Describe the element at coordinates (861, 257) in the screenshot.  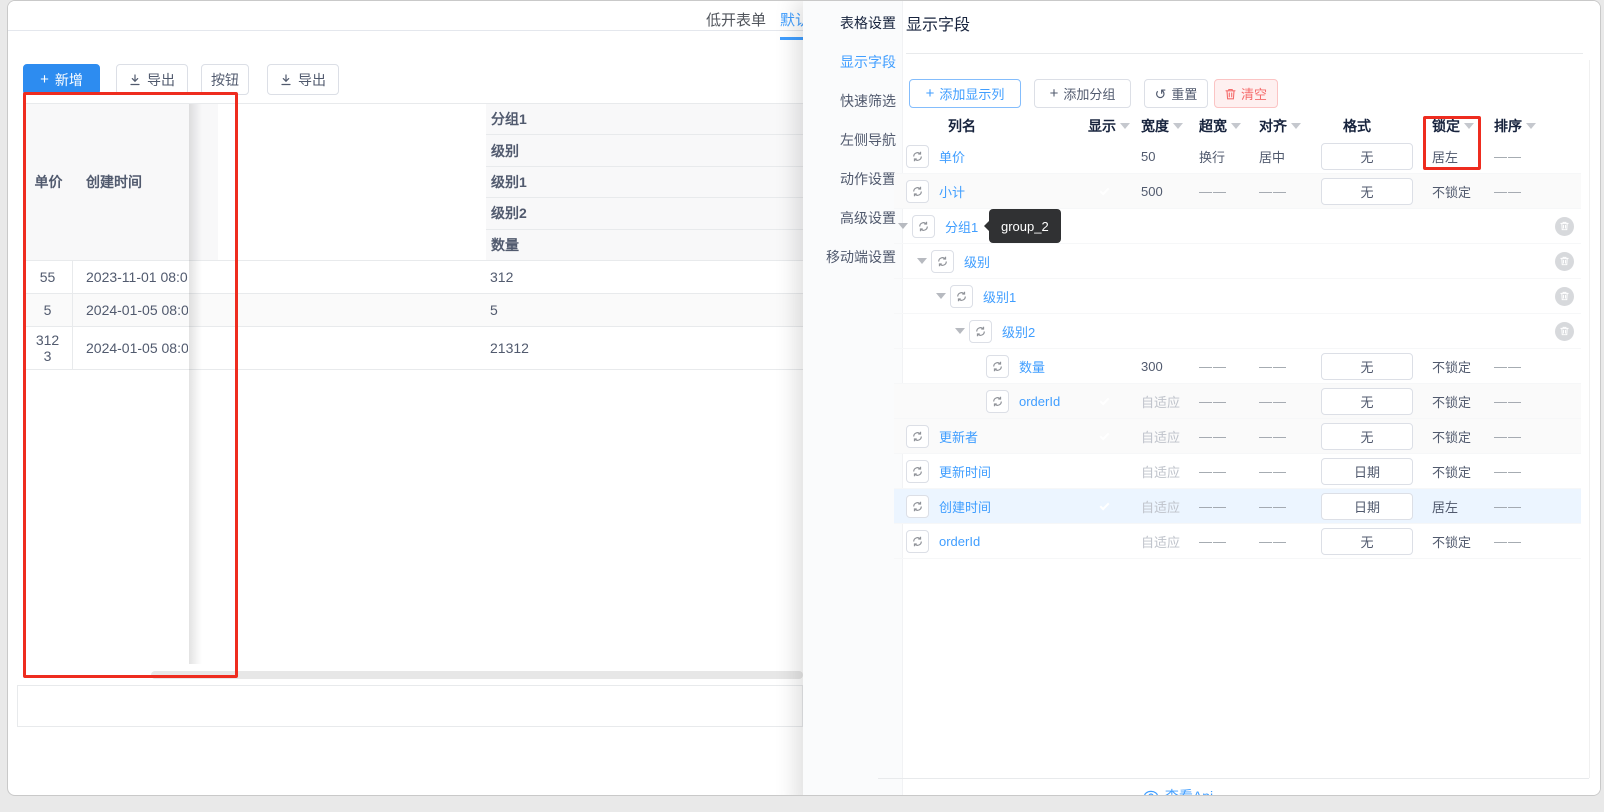
I see `sidebar-item-6: 移动端设置` at that location.